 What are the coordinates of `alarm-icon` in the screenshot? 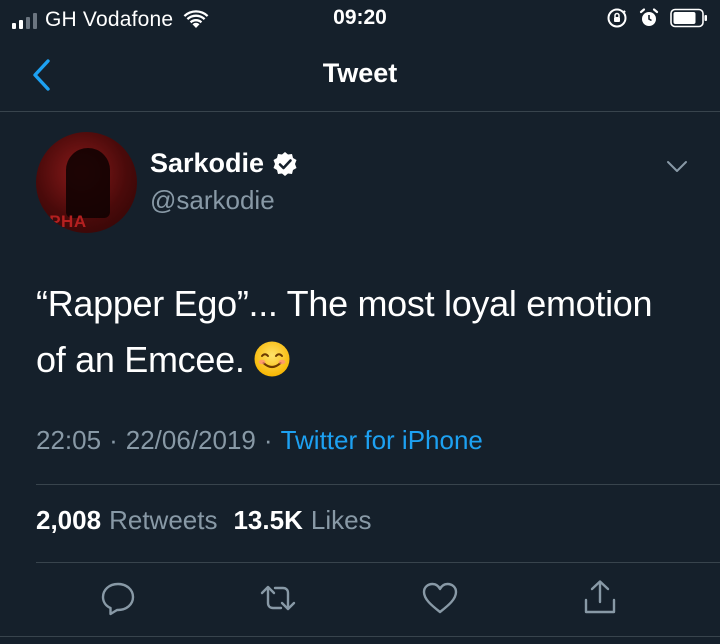 It's located at (649, 17).